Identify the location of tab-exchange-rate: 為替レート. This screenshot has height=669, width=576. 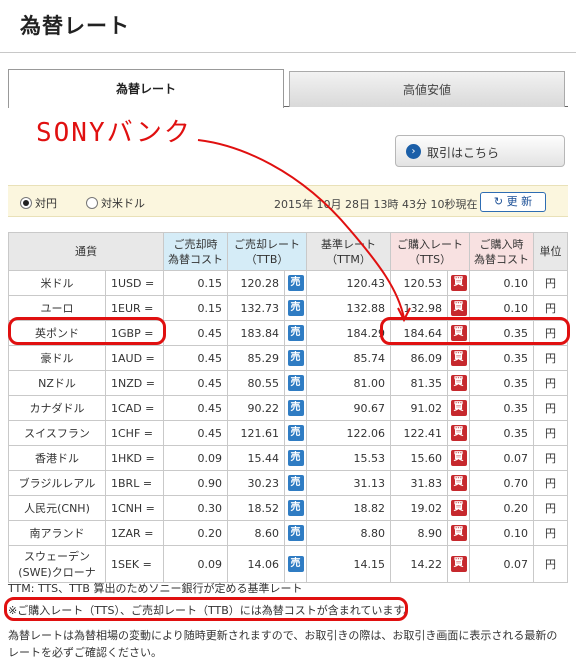
(146, 88).